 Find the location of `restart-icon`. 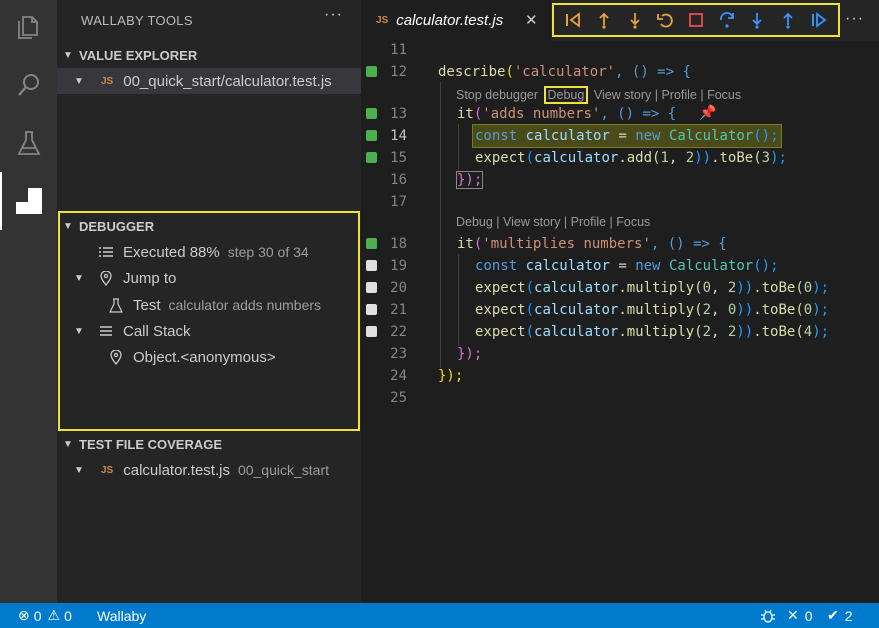

restart-icon is located at coordinates (665, 20).